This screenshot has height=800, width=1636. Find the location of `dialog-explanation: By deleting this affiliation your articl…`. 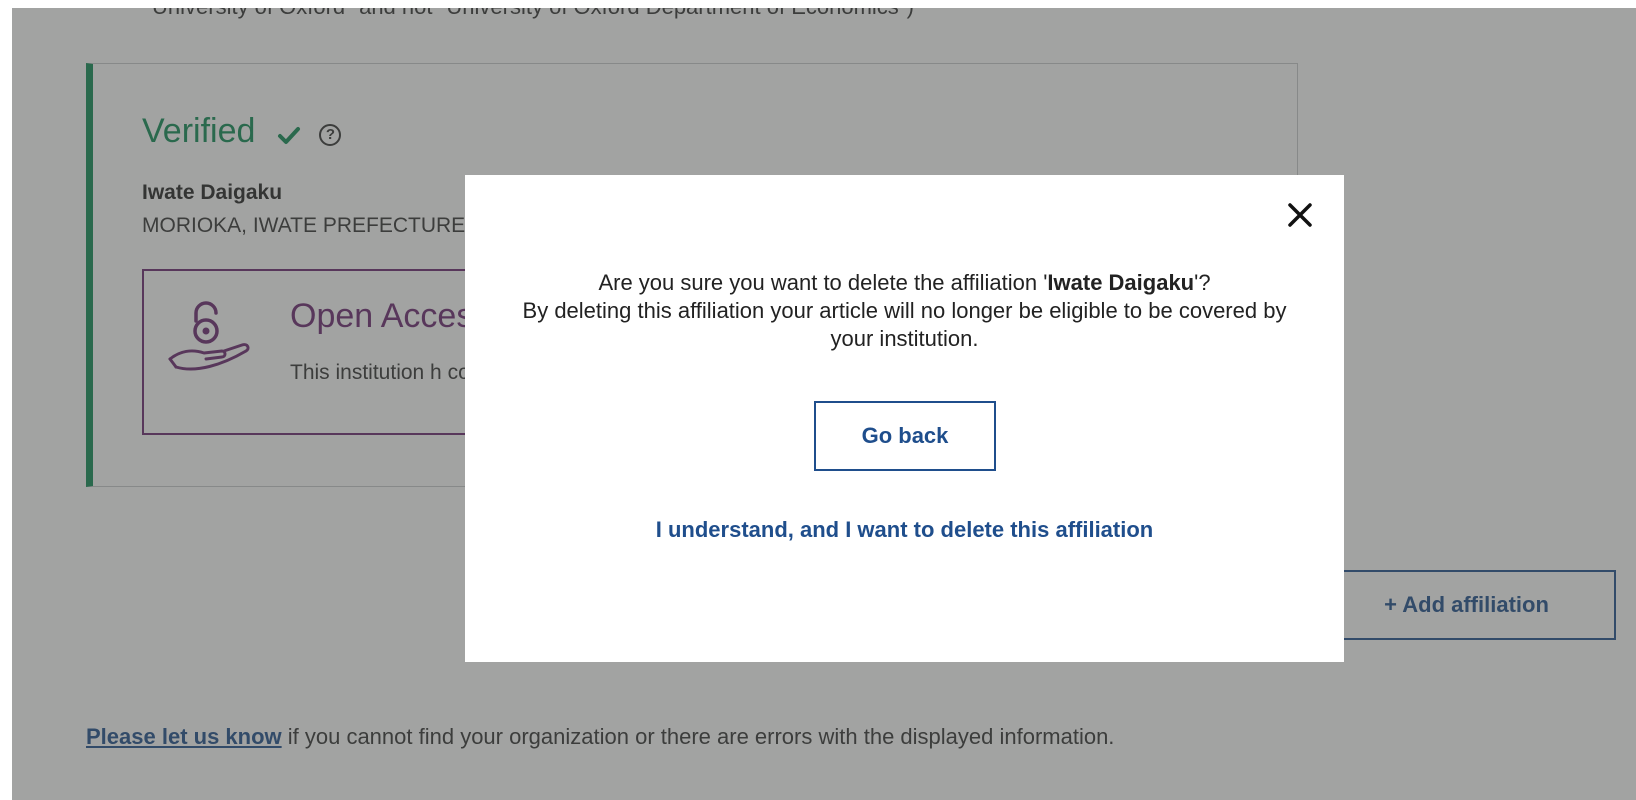

dialog-explanation: By deleting this affiliation your articl… is located at coordinates (904, 324).